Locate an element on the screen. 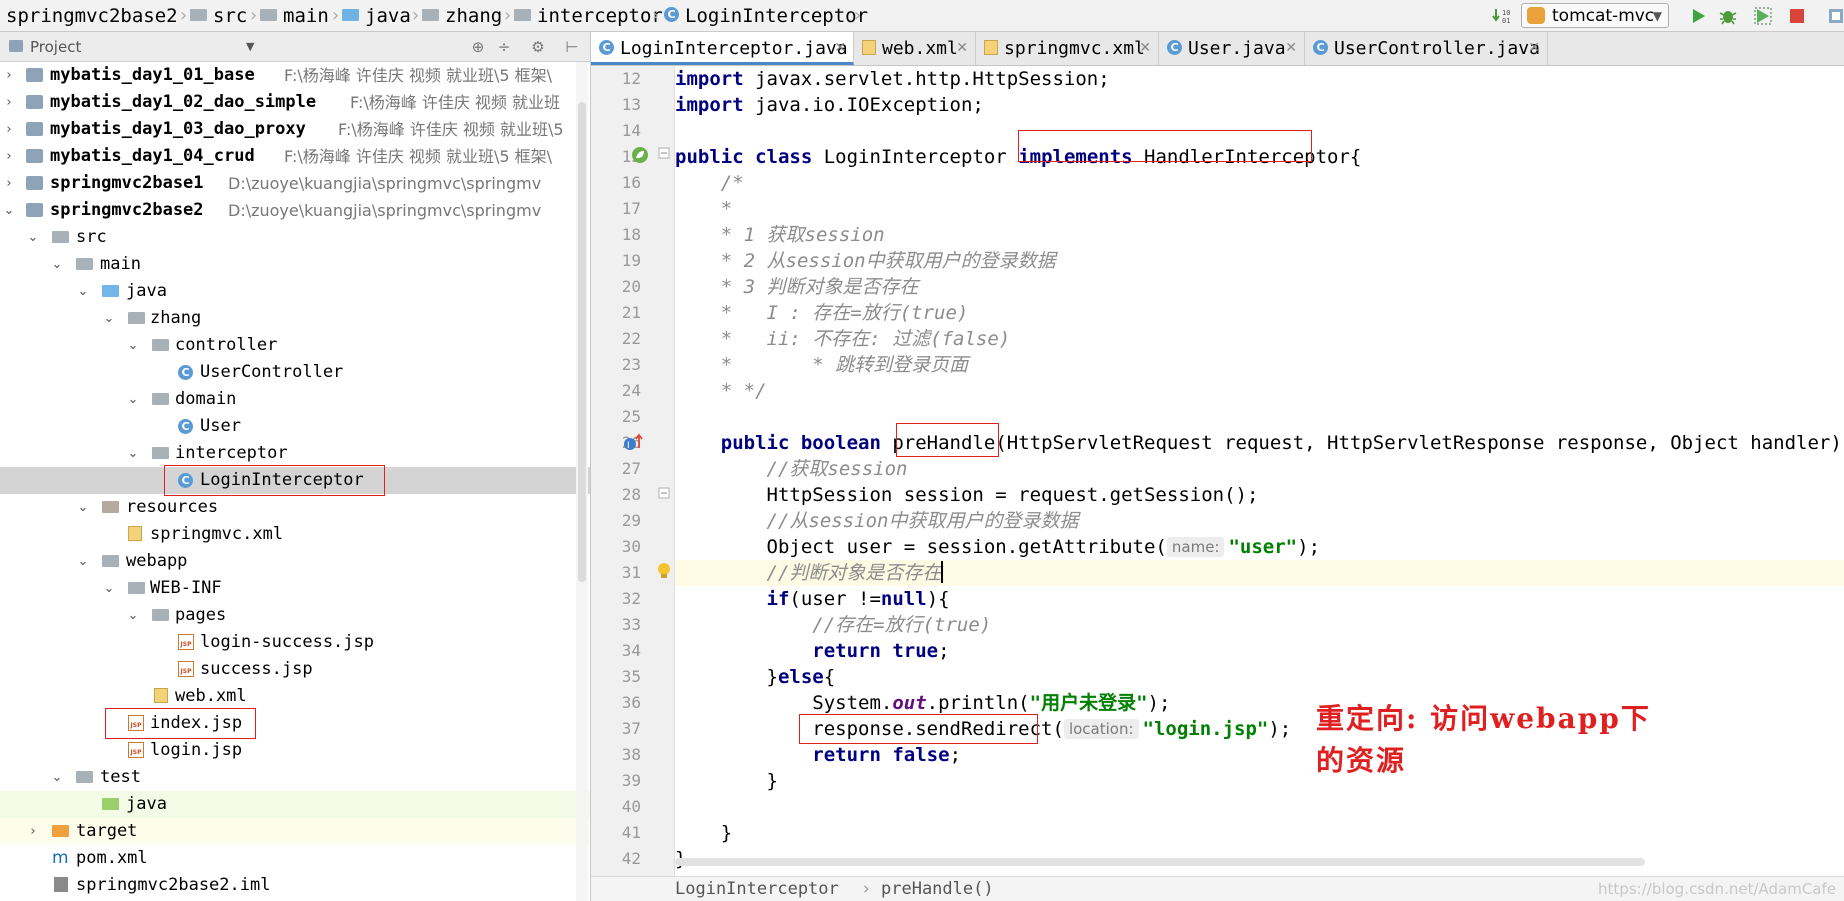 Image resolution: width=1844 pixels, height=901 pixels. project-panel-title: Project is located at coordinates (55, 47).